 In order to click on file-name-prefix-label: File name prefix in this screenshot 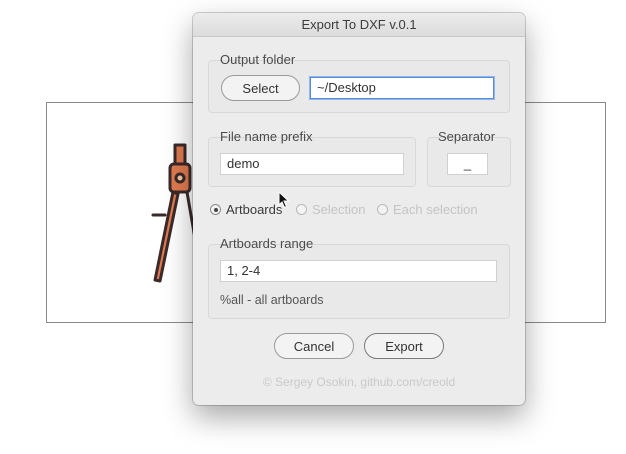, I will do `click(266, 136)`.